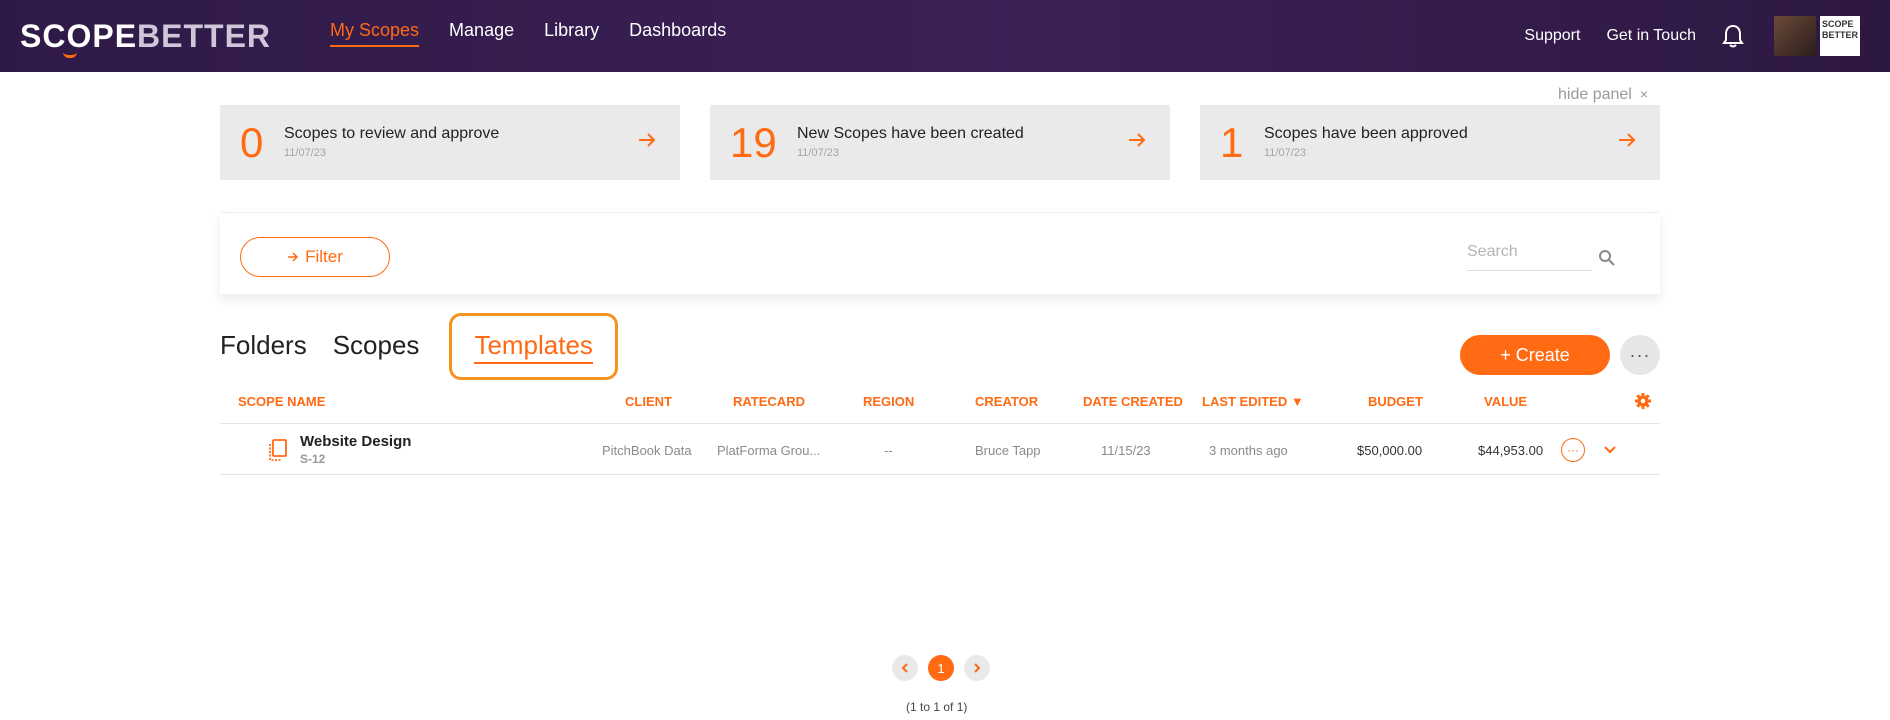 This screenshot has width=1890, height=720. Describe the element at coordinates (1008, 450) in the screenshot. I see `cell-creator: Bruce Tapp` at that location.